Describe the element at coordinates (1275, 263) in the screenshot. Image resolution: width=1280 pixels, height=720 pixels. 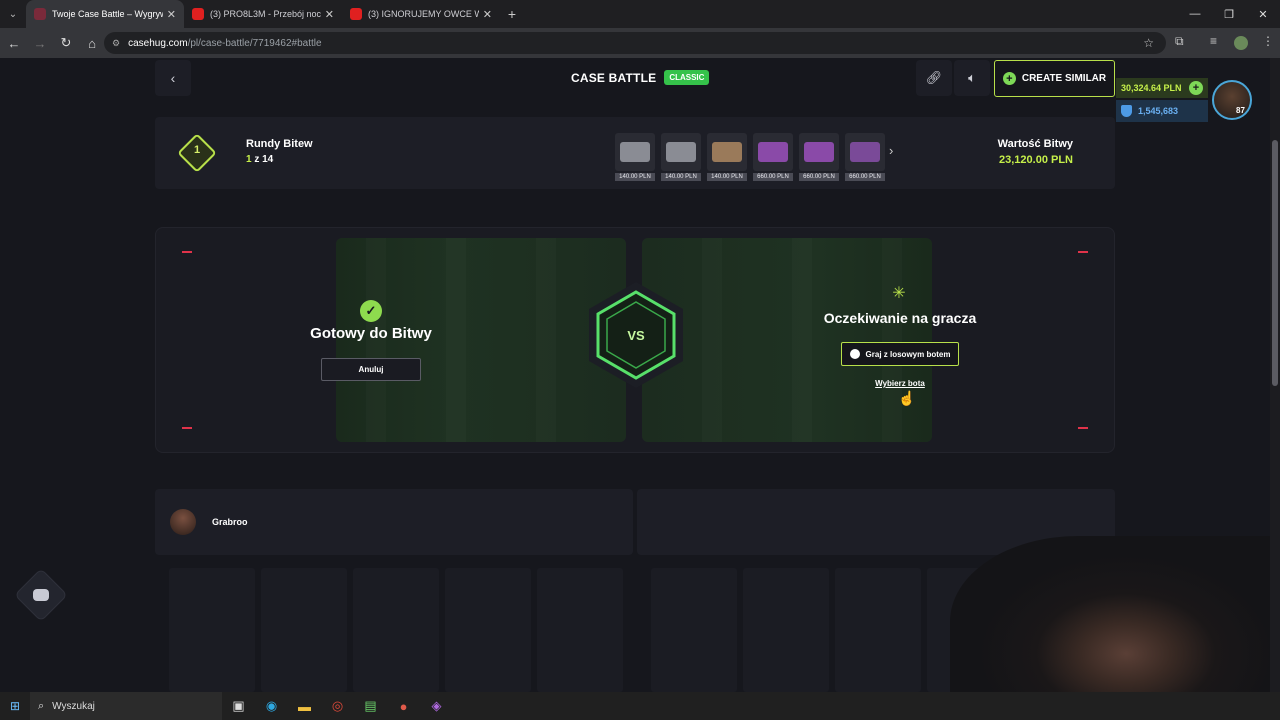
I see `scrollbar-thumb` at that location.